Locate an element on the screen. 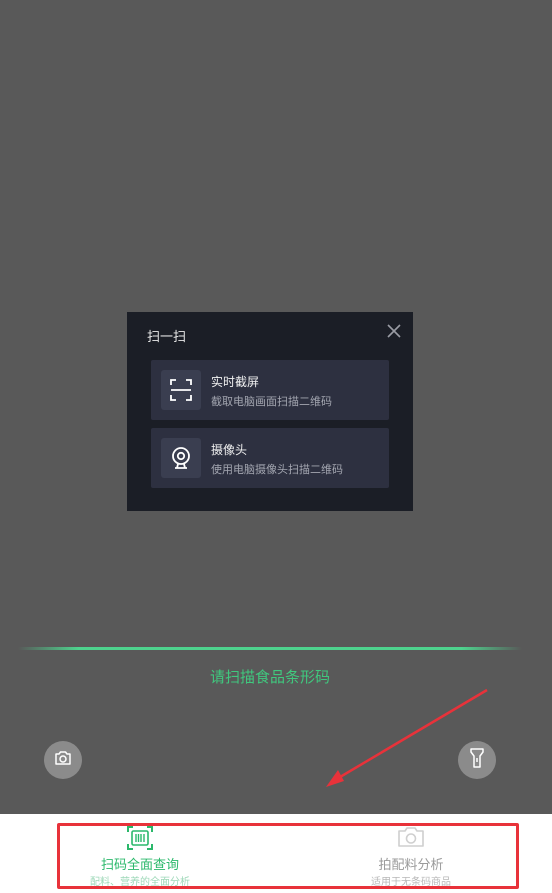 The image size is (552, 893). option-description: 截取电脑画面扫描二维码 is located at coordinates (271, 401).